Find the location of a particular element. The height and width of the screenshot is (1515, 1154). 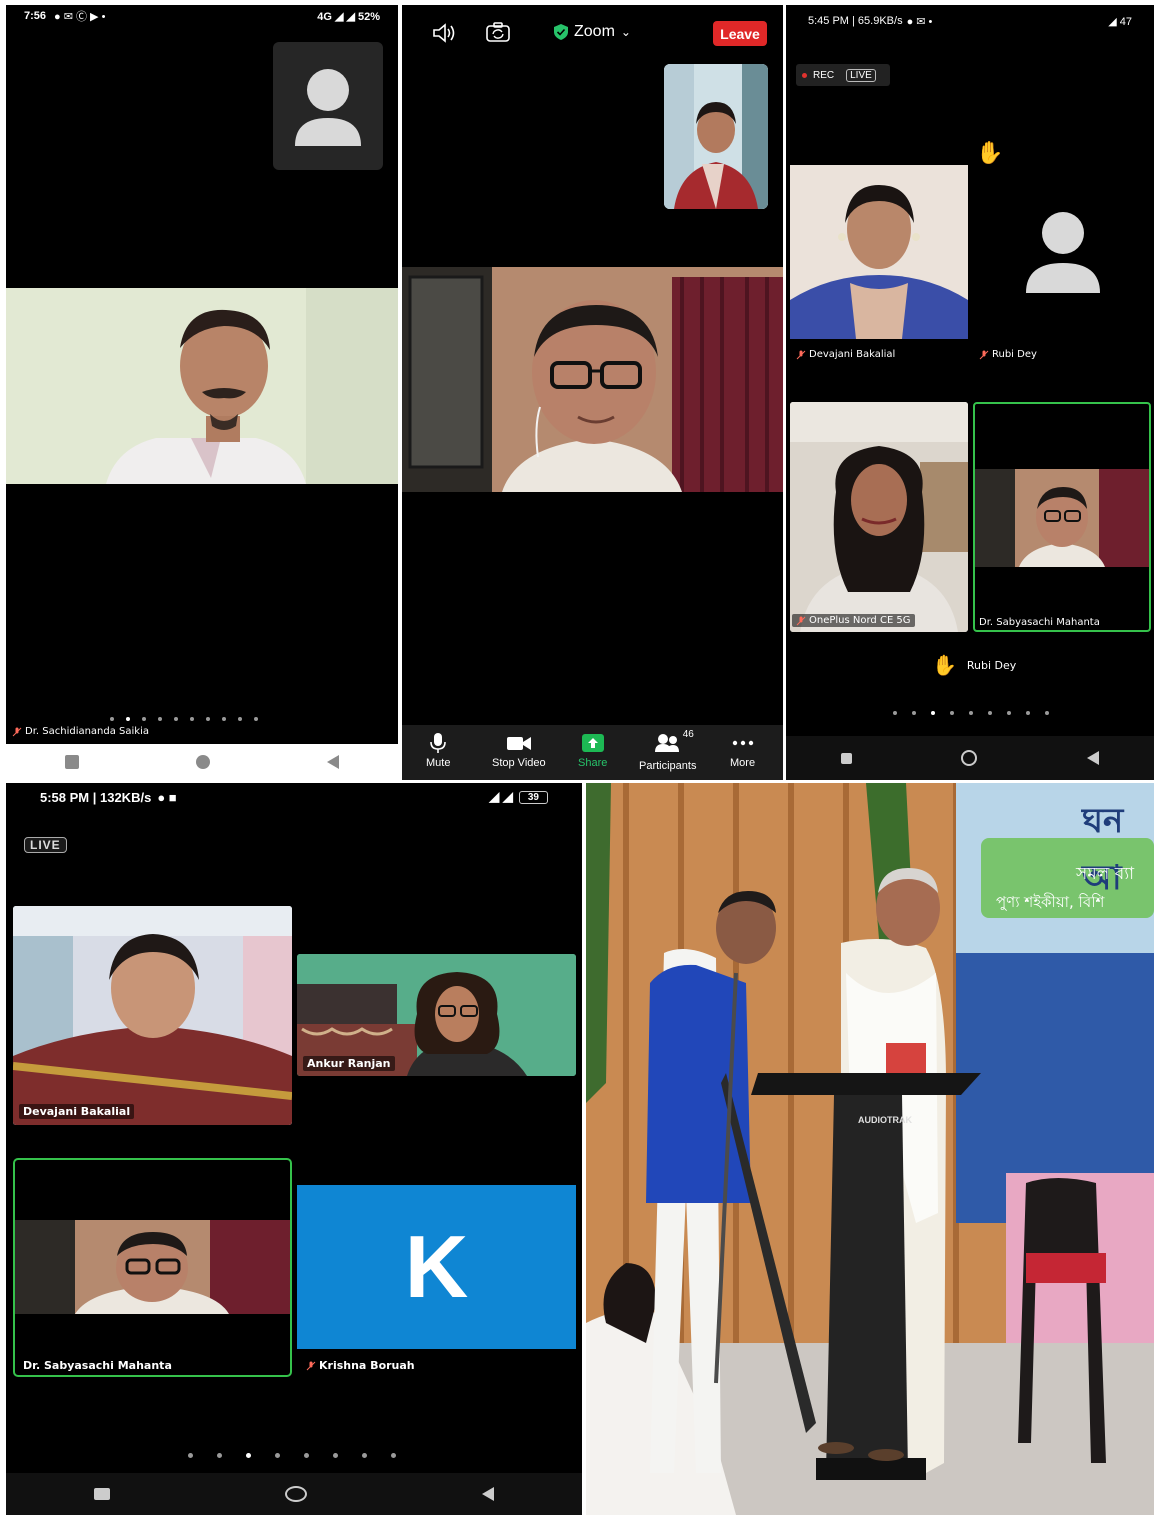

mute-button: Mute is located at coordinates (438, 751).